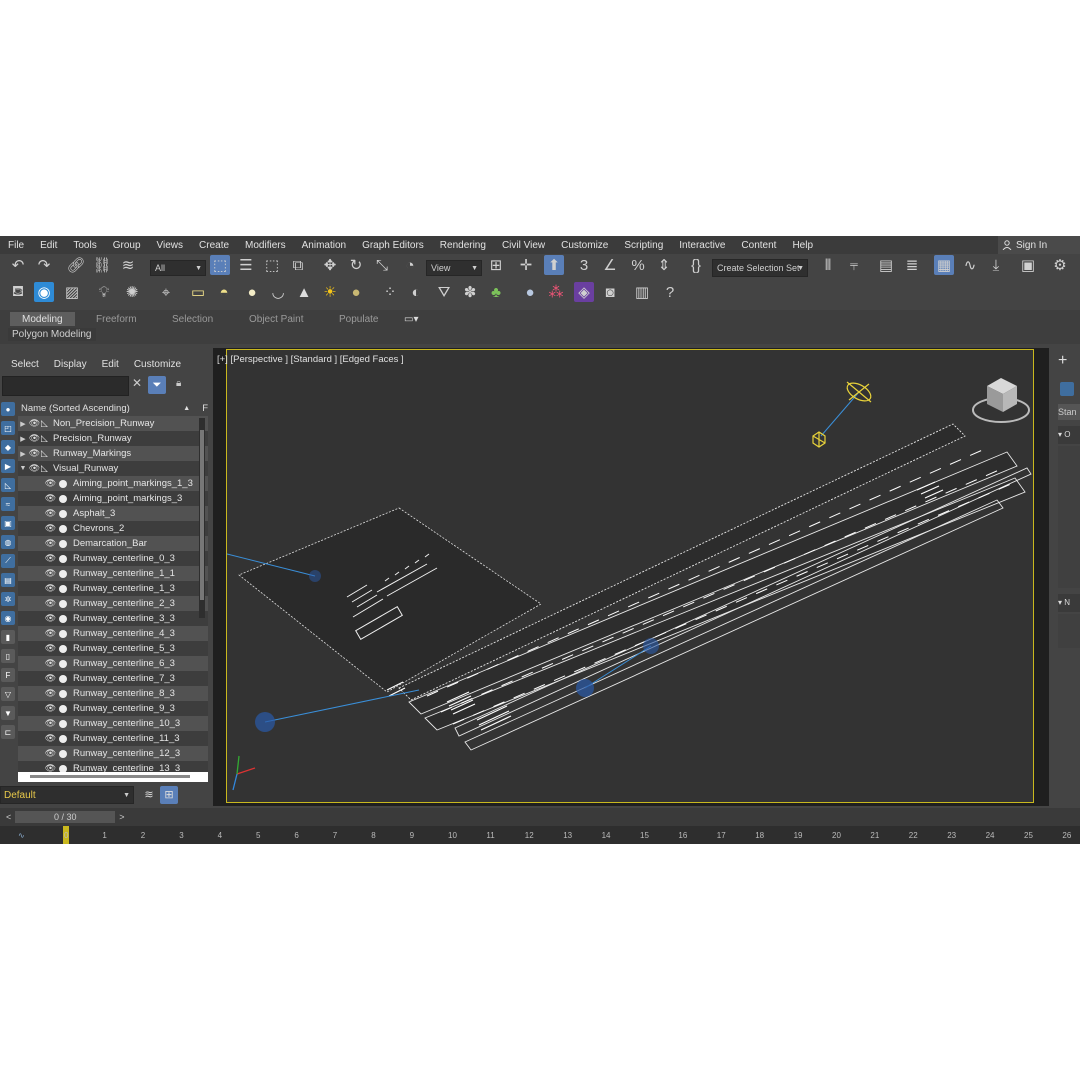 Image resolution: width=1080 pixels, height=1080 pixels. I want to click on named-selection-dropdown: Create Selection Set ▼, so click(760, 268).